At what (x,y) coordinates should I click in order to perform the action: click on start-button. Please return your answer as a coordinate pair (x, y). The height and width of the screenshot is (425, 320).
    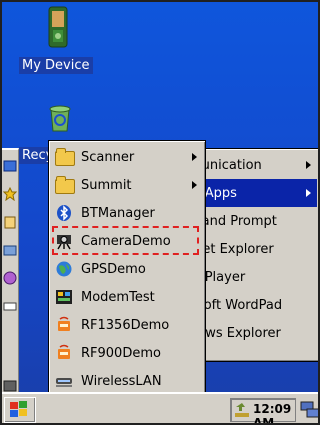
    Looking at the image, I should click on (20, 410).